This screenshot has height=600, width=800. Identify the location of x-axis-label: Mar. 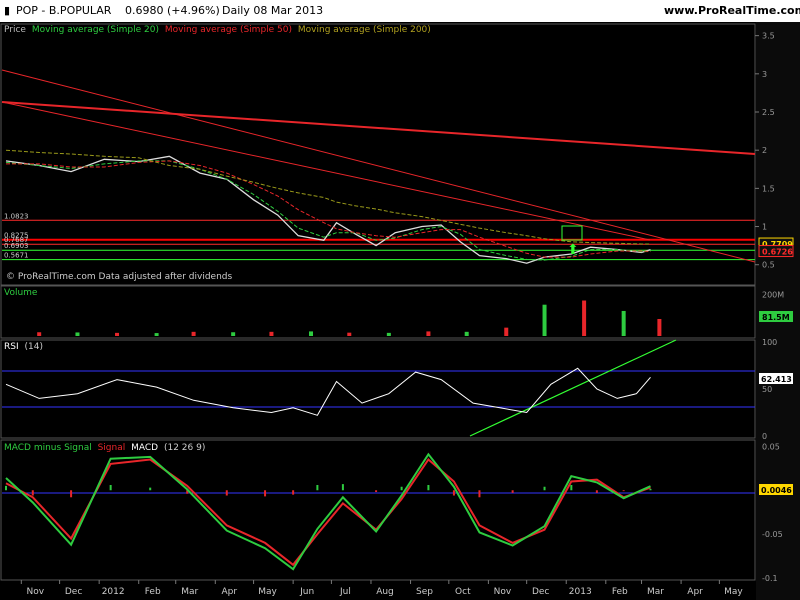
(655, 592).